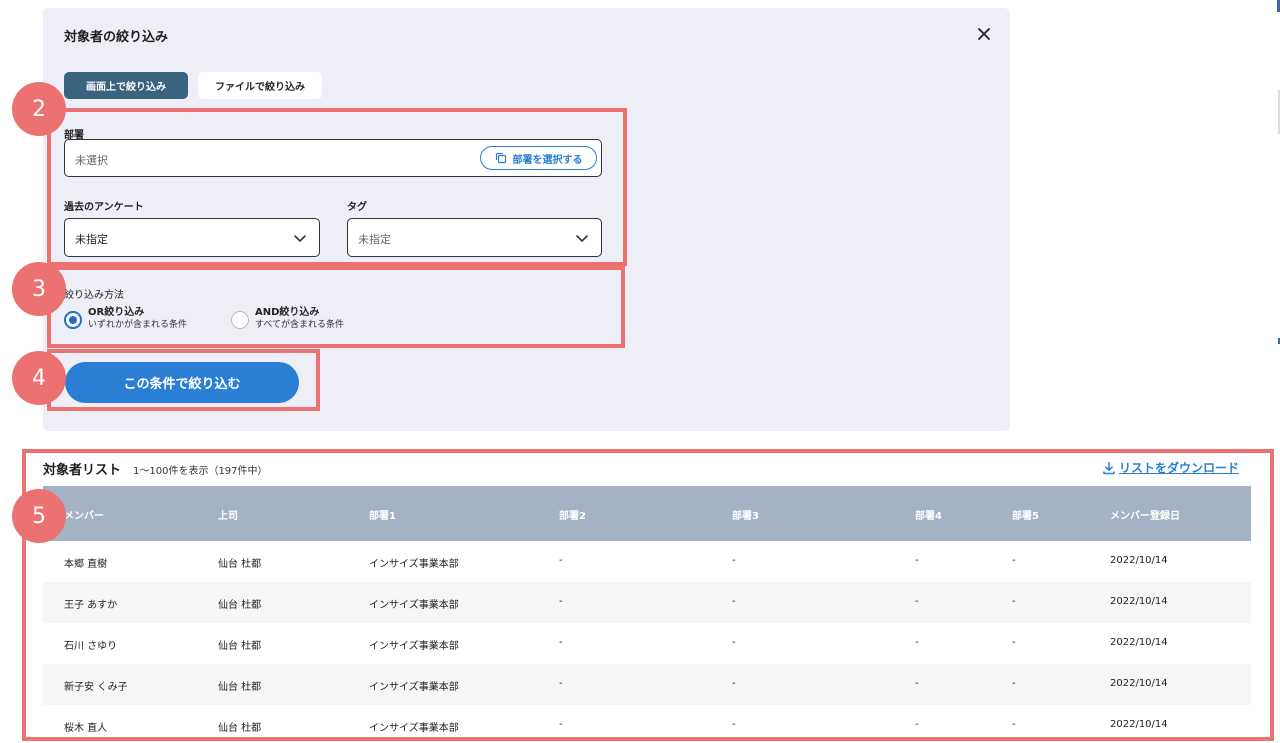 This screenshot has height=743, width=1280. What do you see at coordinates (1145, 514) in the screenshot?
I see `col-registered-date: メンバー登録日` at bounding box center [1145, 514].